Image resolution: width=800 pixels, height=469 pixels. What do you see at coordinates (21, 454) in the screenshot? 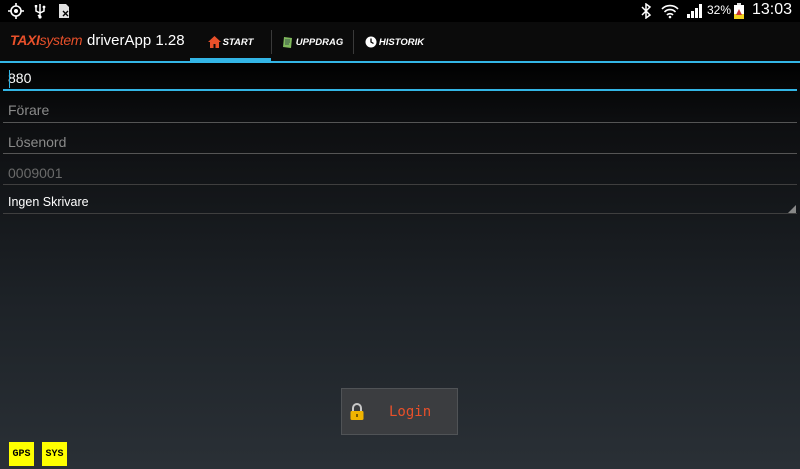
I see `gps-indicator: GPS` at bounding box center [21, 454].